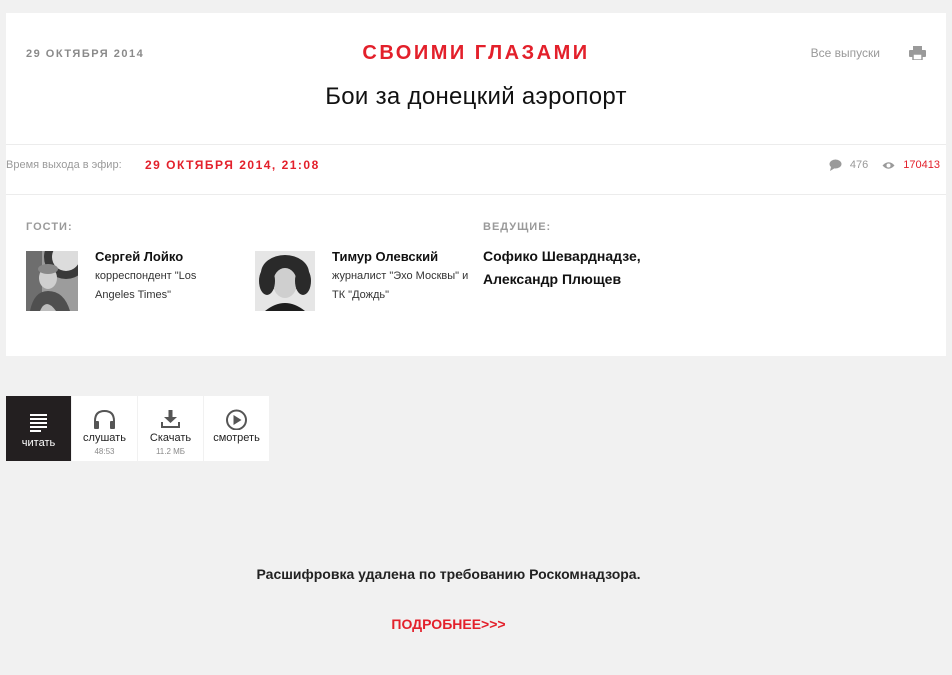 This screenshot has height=675, width=952. What do you see at coordinates (170, 438) in the screenshot?
I see `tab-download-label: Скачать` at bounding box center [170, 438].